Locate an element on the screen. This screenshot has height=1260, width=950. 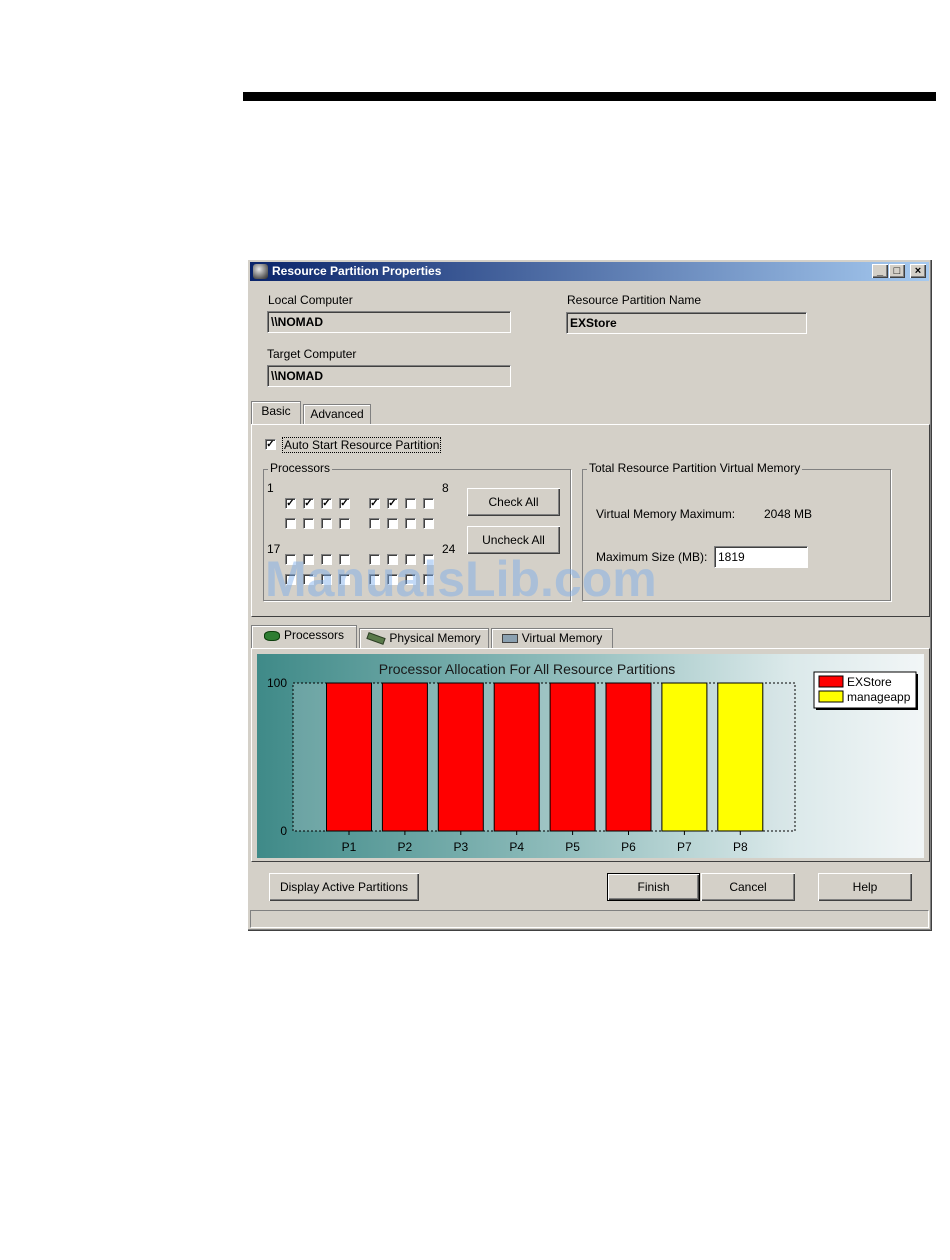
x-tick-label-p7: P7 is located at coordinates (684, 847).